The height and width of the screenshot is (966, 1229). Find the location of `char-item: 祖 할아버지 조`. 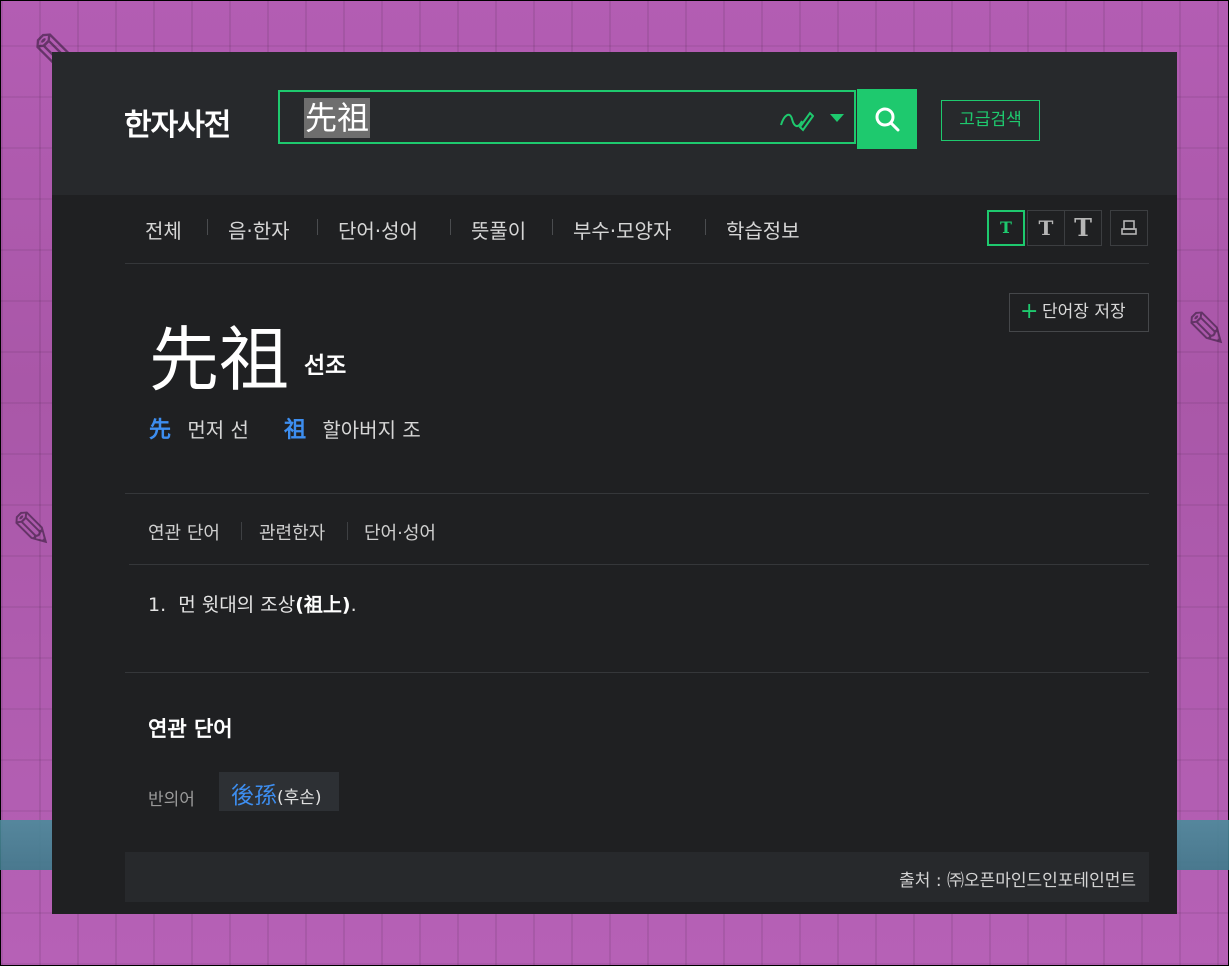

char-item: 祖 할아버지 조 is located at coordinates (352, 428).